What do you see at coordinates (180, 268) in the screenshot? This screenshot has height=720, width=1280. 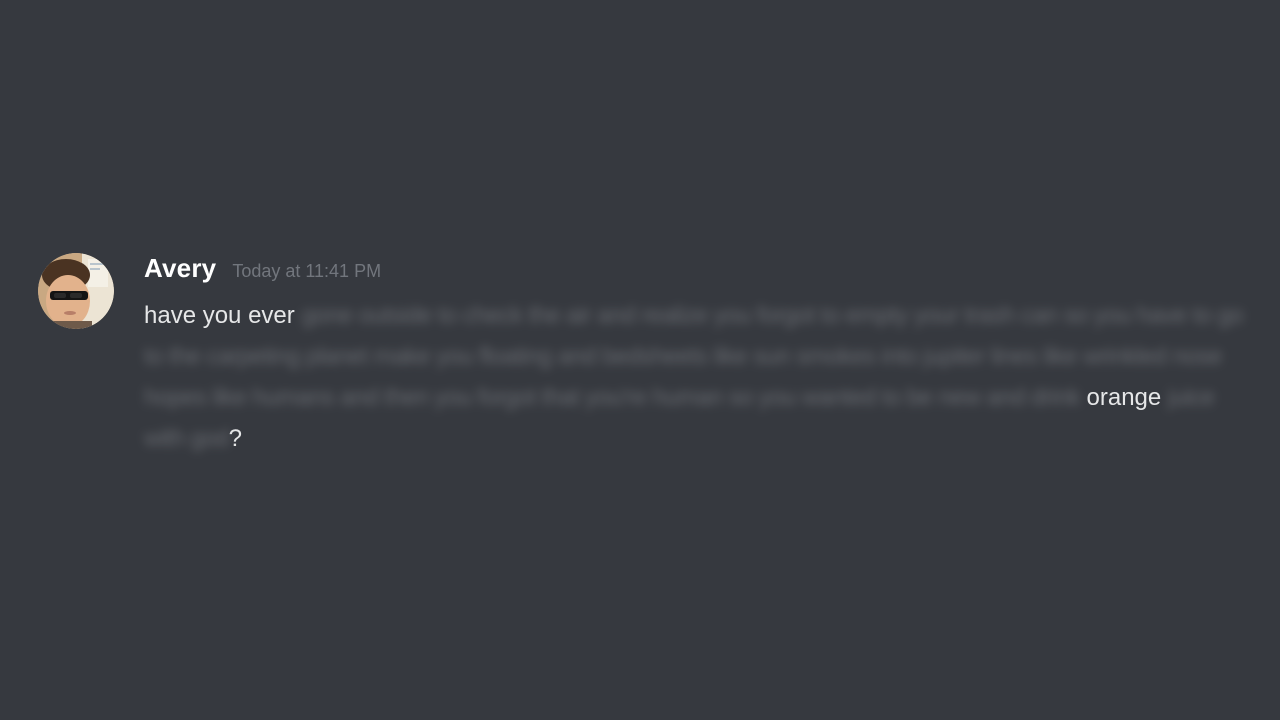 I see `username: Avery` at bounding box center [180, 268].